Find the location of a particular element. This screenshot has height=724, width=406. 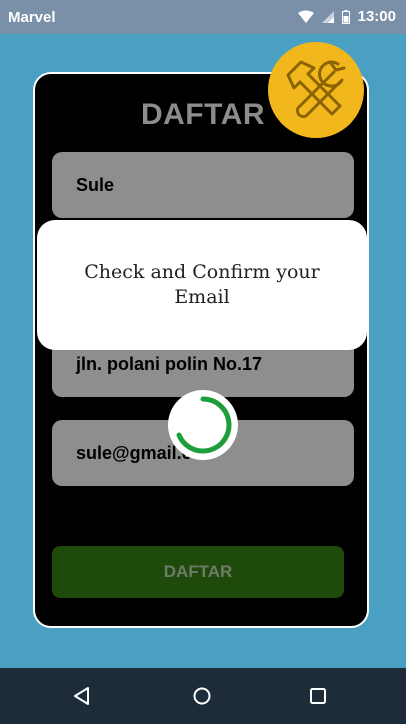

carrier-label: Marvel is located at coordinates (32, 17).